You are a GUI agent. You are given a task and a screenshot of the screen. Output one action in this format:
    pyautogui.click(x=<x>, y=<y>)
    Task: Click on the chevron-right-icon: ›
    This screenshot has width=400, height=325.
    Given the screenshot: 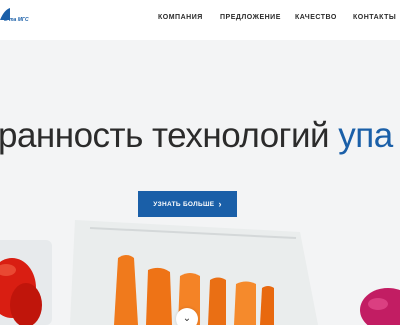 What is the action you would take?
    pyautogui.click(x=220, y=204)
    